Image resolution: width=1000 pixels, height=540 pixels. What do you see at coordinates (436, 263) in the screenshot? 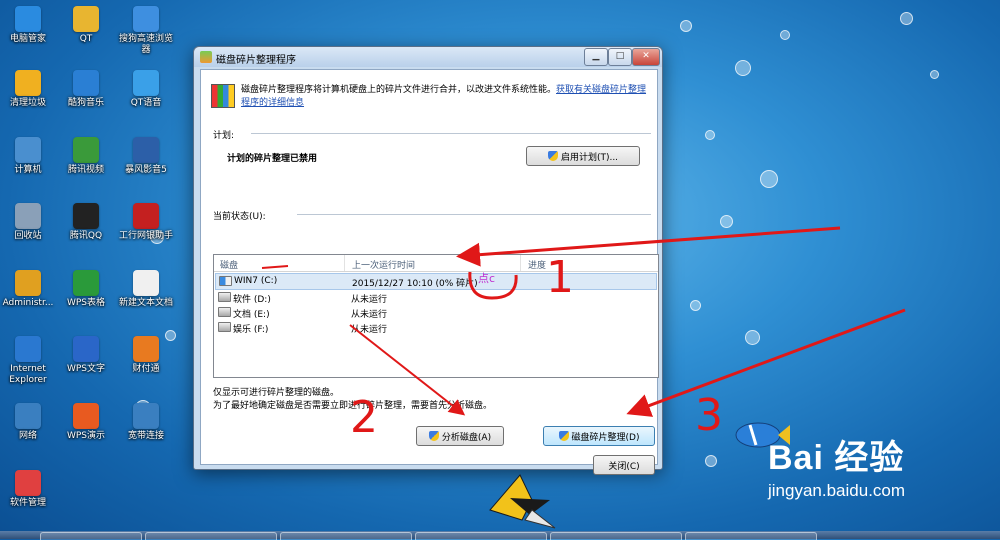
I see `disk-list-header: 磁盘 上一次运行时间 进度` at bounding box center [436, 263].